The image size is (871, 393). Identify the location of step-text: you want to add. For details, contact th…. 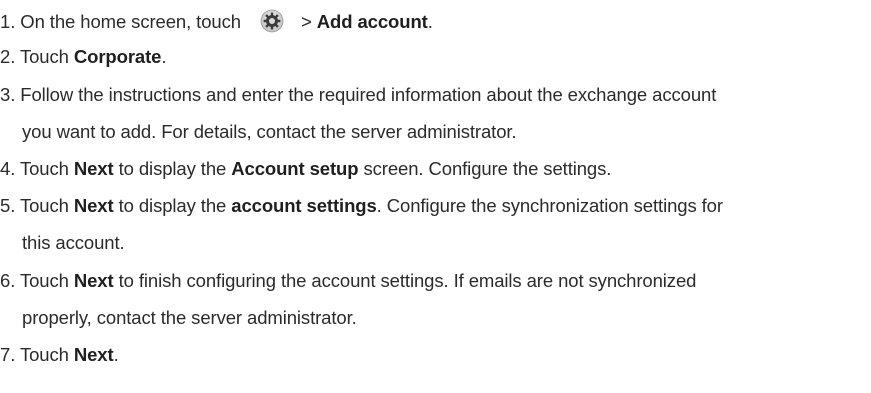
(269, 131).